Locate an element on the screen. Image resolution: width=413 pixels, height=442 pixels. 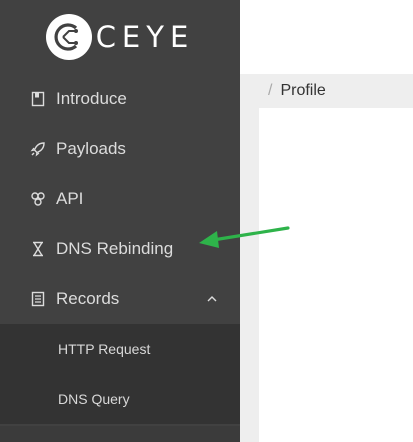
sidebar-item-introduce: Introduce is located at coordinates (120, 99).